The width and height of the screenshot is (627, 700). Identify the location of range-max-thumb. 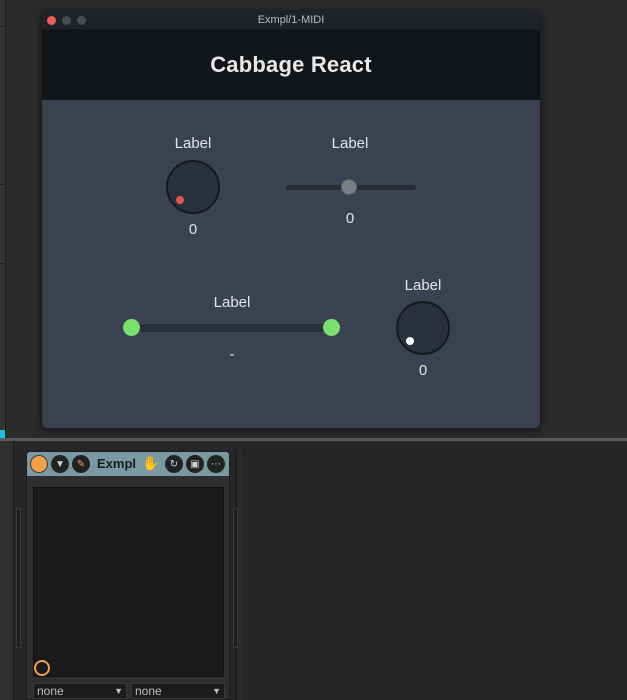
(331, 327).